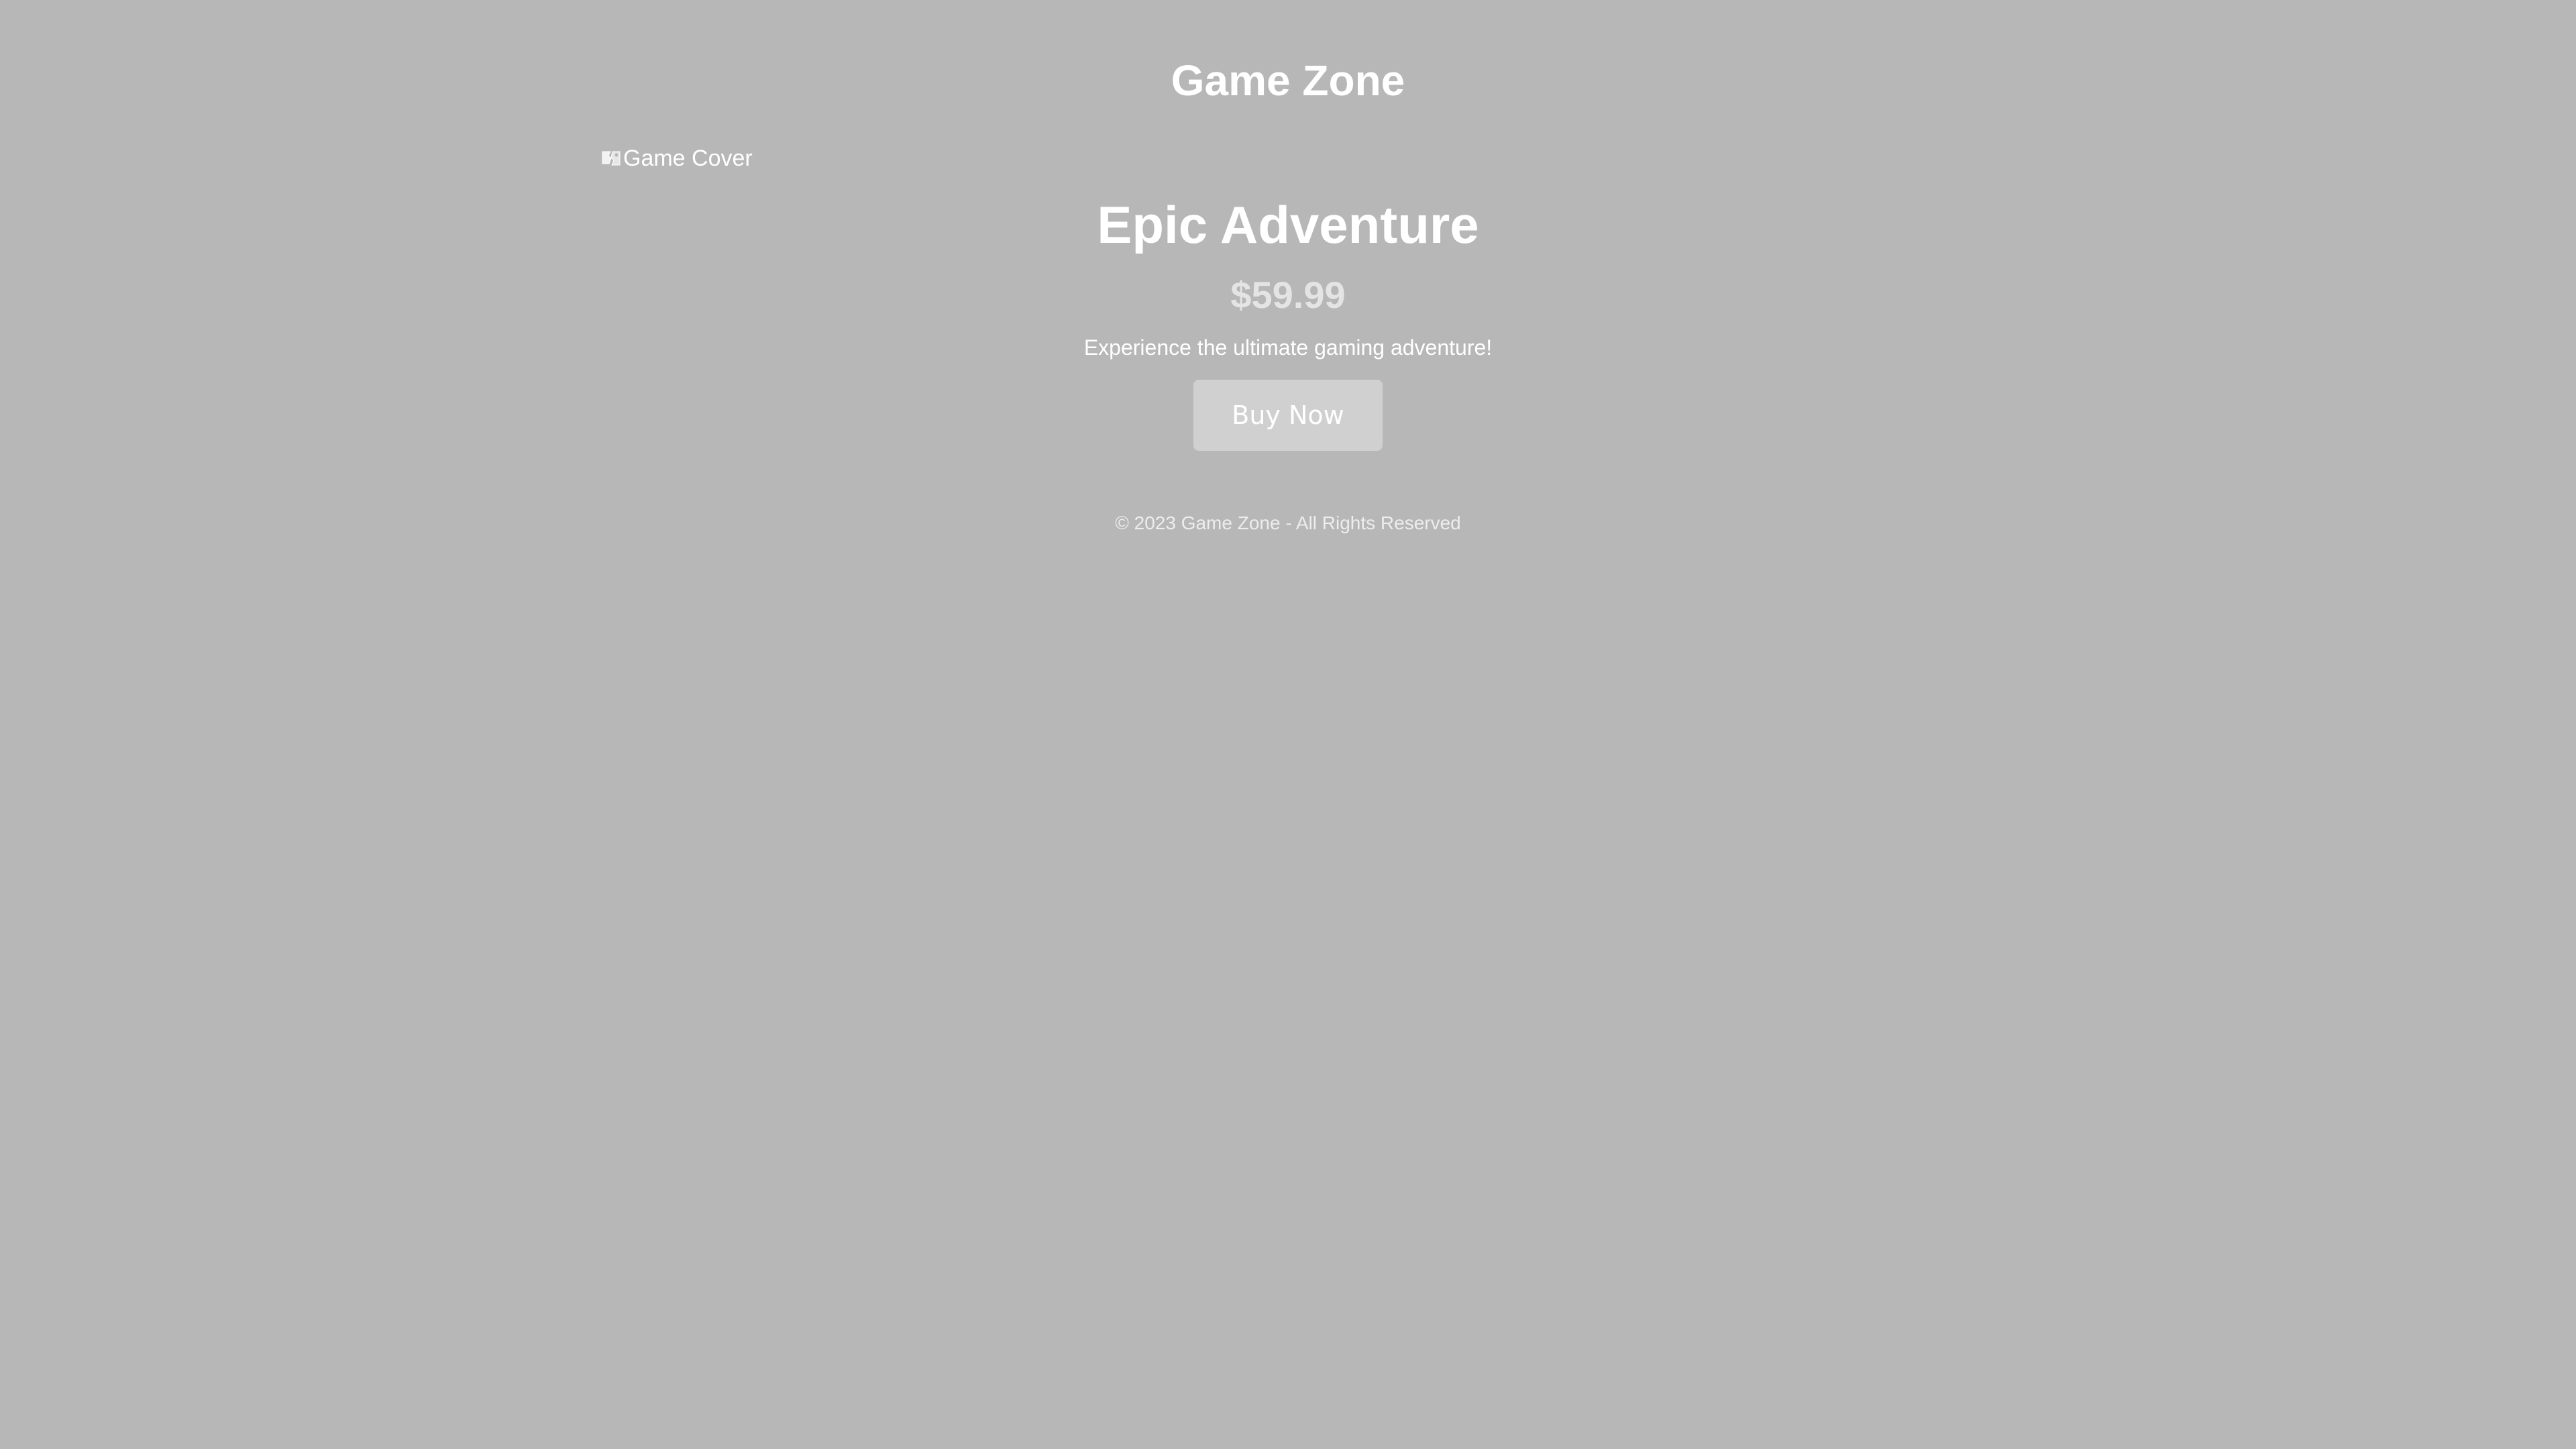 The width and height of the screenshot is (2576, 1449). What do you see at coordinates (1288, 295) in the screenshot?
I see `product-price: $59.99` at bounding box center [1288, 295].